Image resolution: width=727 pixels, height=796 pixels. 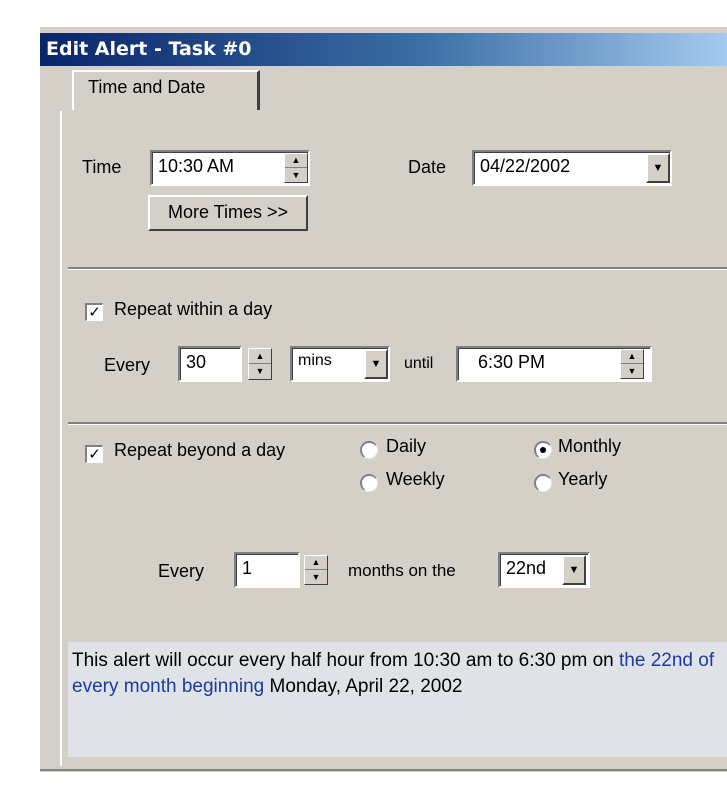 I want to click on date-dropdown-arrow-icon: ▼, so click(x=658, y=168).